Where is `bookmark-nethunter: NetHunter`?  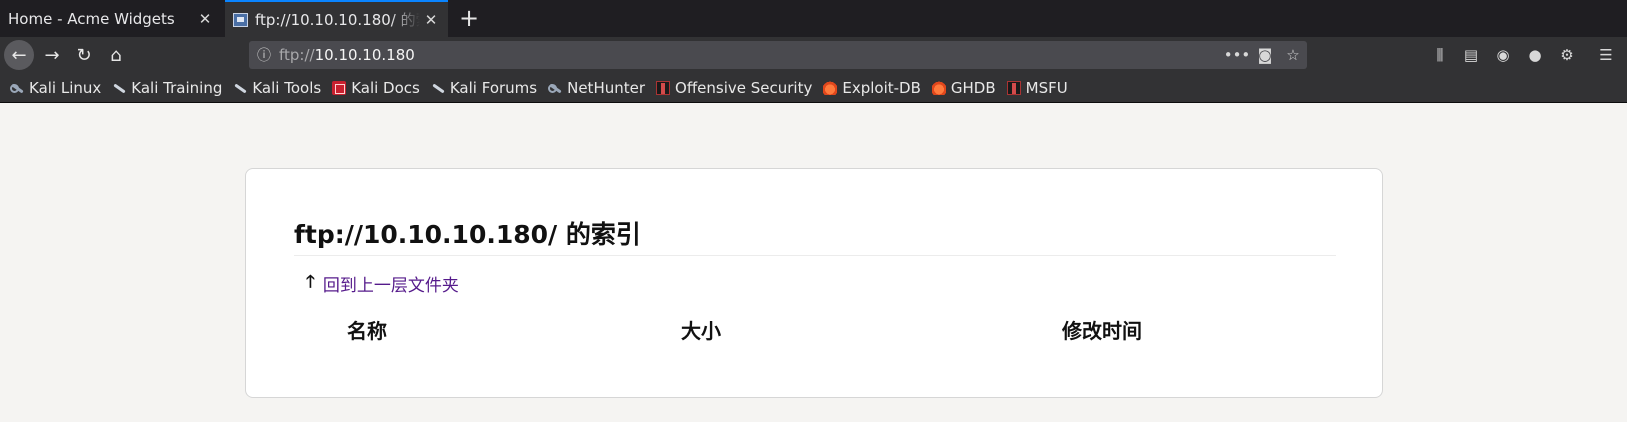
bookmark-nethunter: NetHunter is located at coordinates (596, 88).